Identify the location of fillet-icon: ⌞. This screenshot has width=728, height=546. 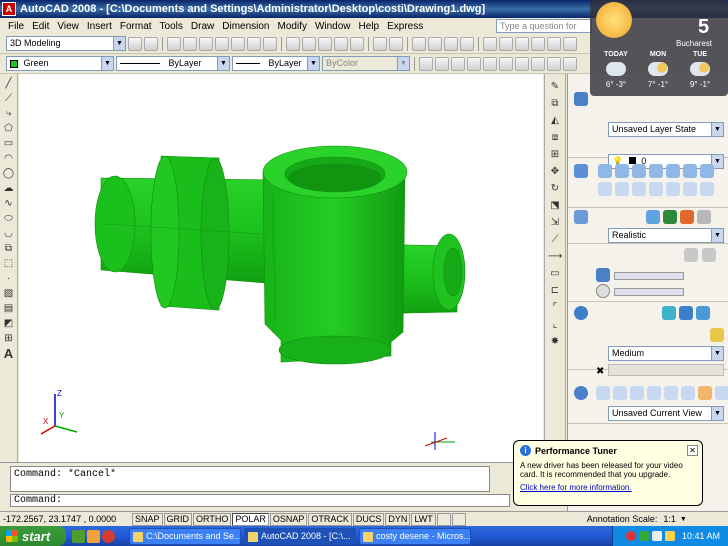
(555, 325).